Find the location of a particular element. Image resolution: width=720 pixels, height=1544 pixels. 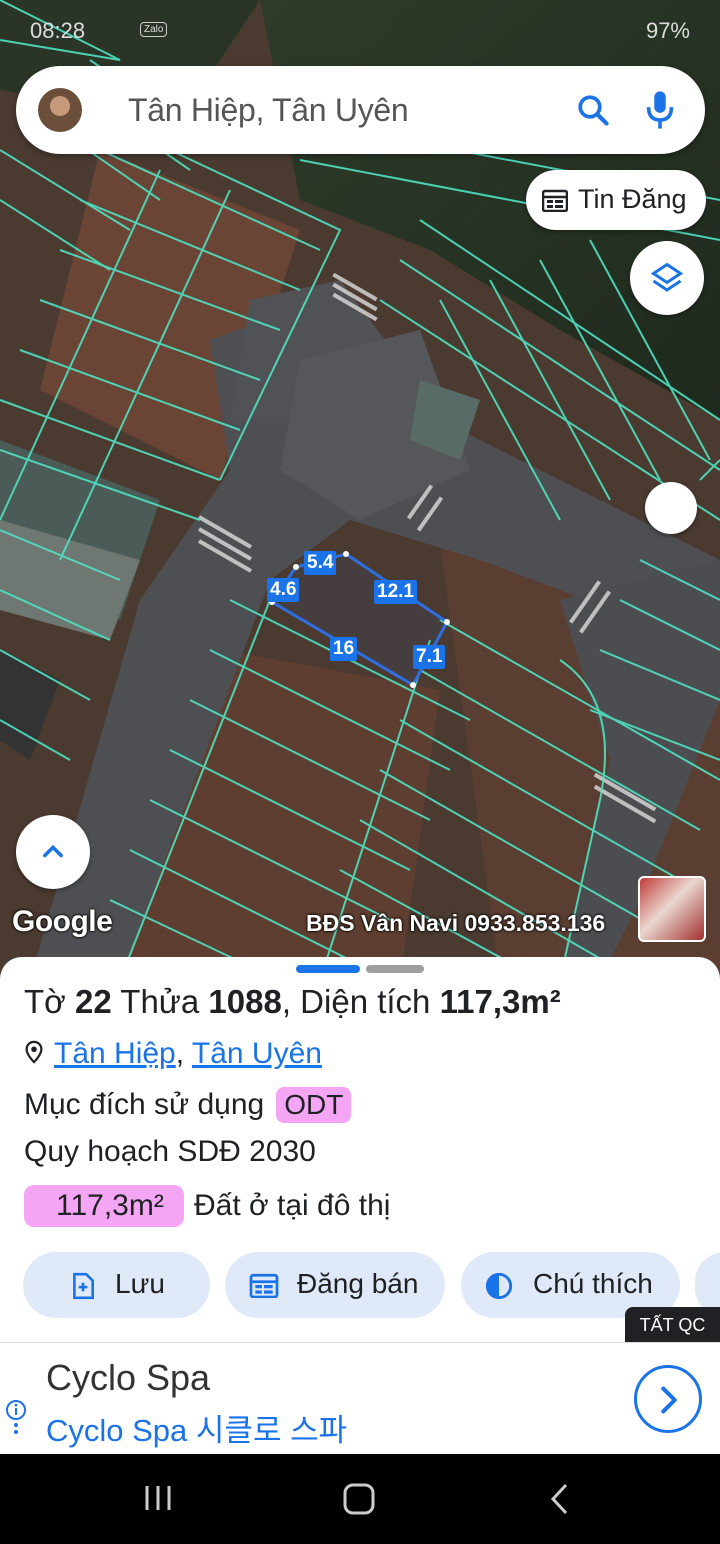

ad-open-button is located at coordinates (668, 1399).